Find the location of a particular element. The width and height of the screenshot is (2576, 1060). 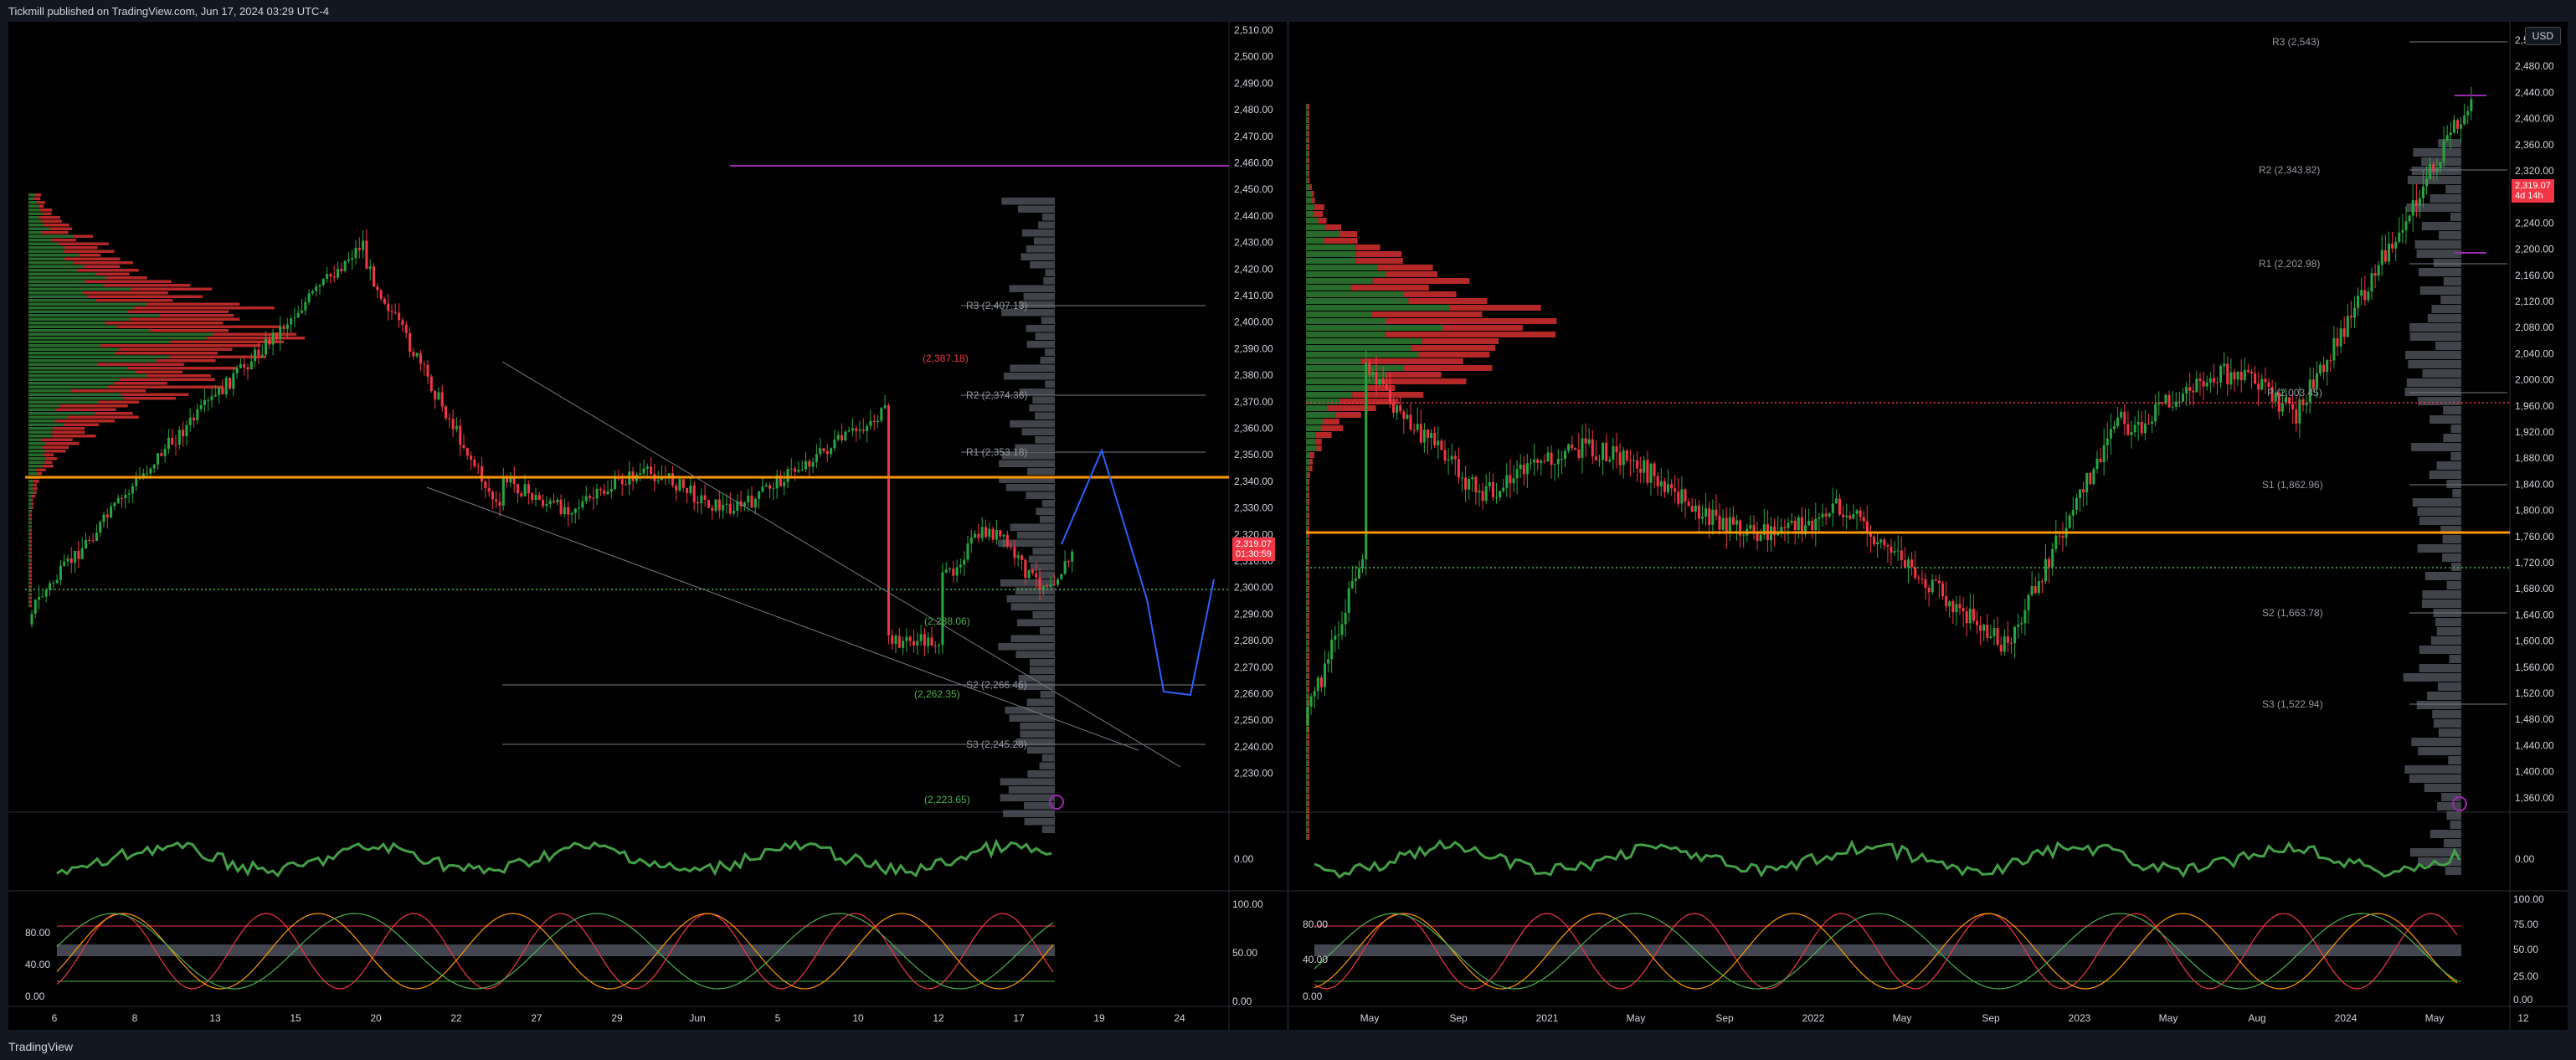

time-axis-label: May is located at coordinates (2435, 1018).